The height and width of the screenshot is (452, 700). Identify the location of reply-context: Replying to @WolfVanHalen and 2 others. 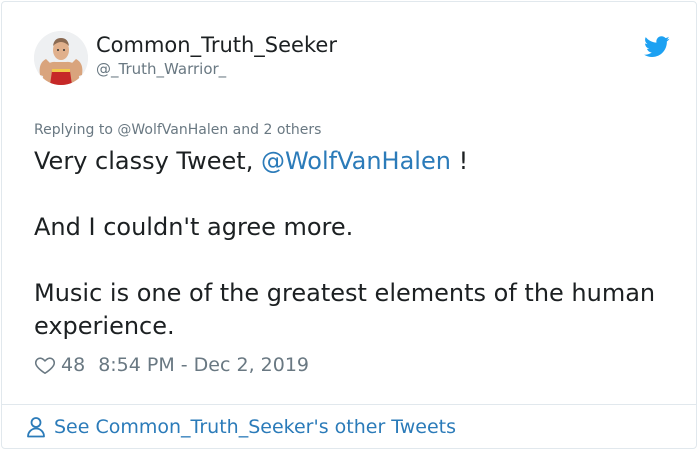
(177, 130).